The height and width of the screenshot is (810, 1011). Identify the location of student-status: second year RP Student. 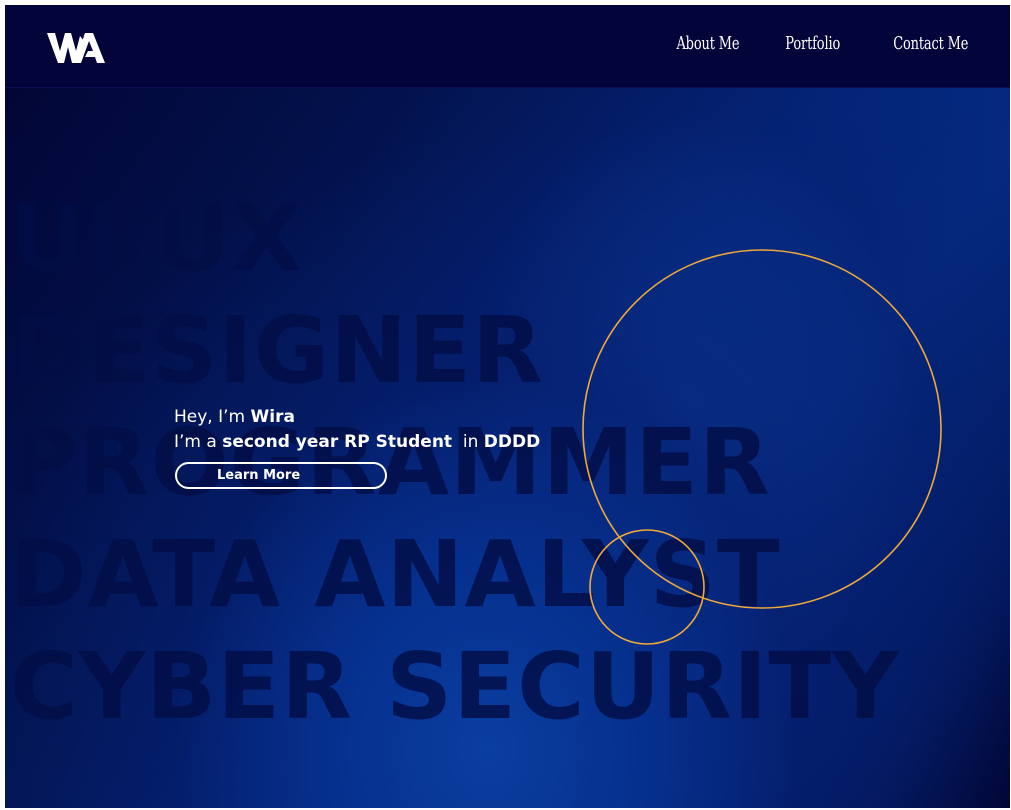
(337, 442).